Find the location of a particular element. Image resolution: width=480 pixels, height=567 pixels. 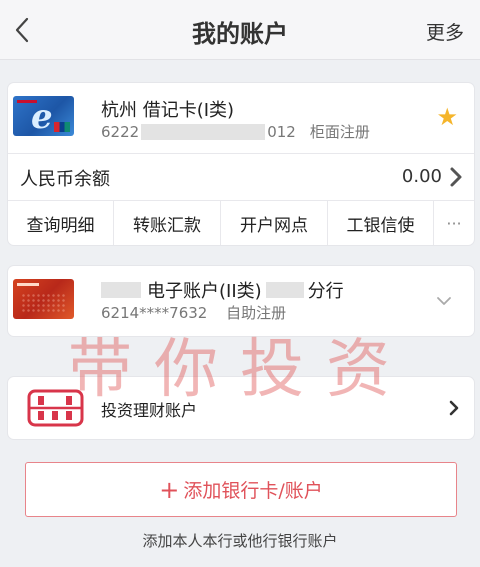

balance-label: 人民币余额 is located at coordinates (65, 179).